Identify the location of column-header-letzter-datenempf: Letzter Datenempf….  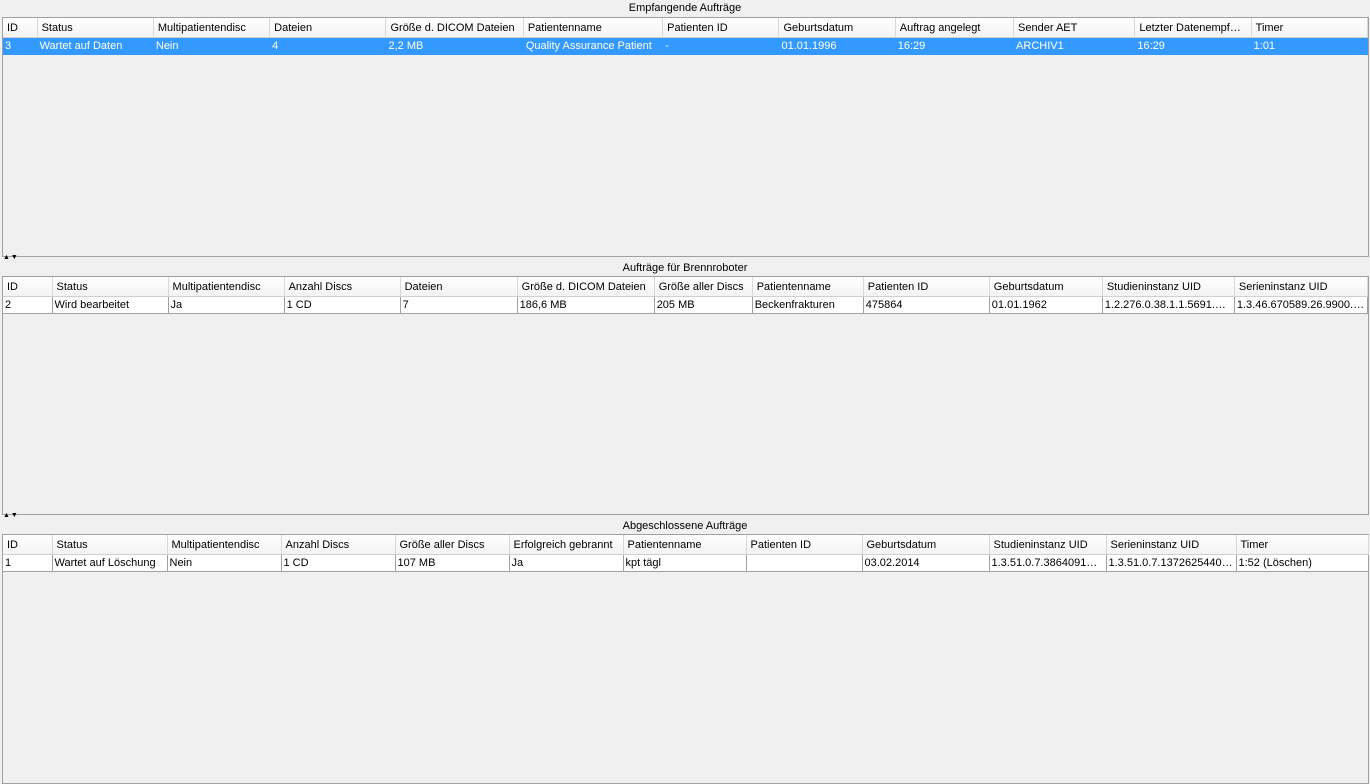
(1193, 28).